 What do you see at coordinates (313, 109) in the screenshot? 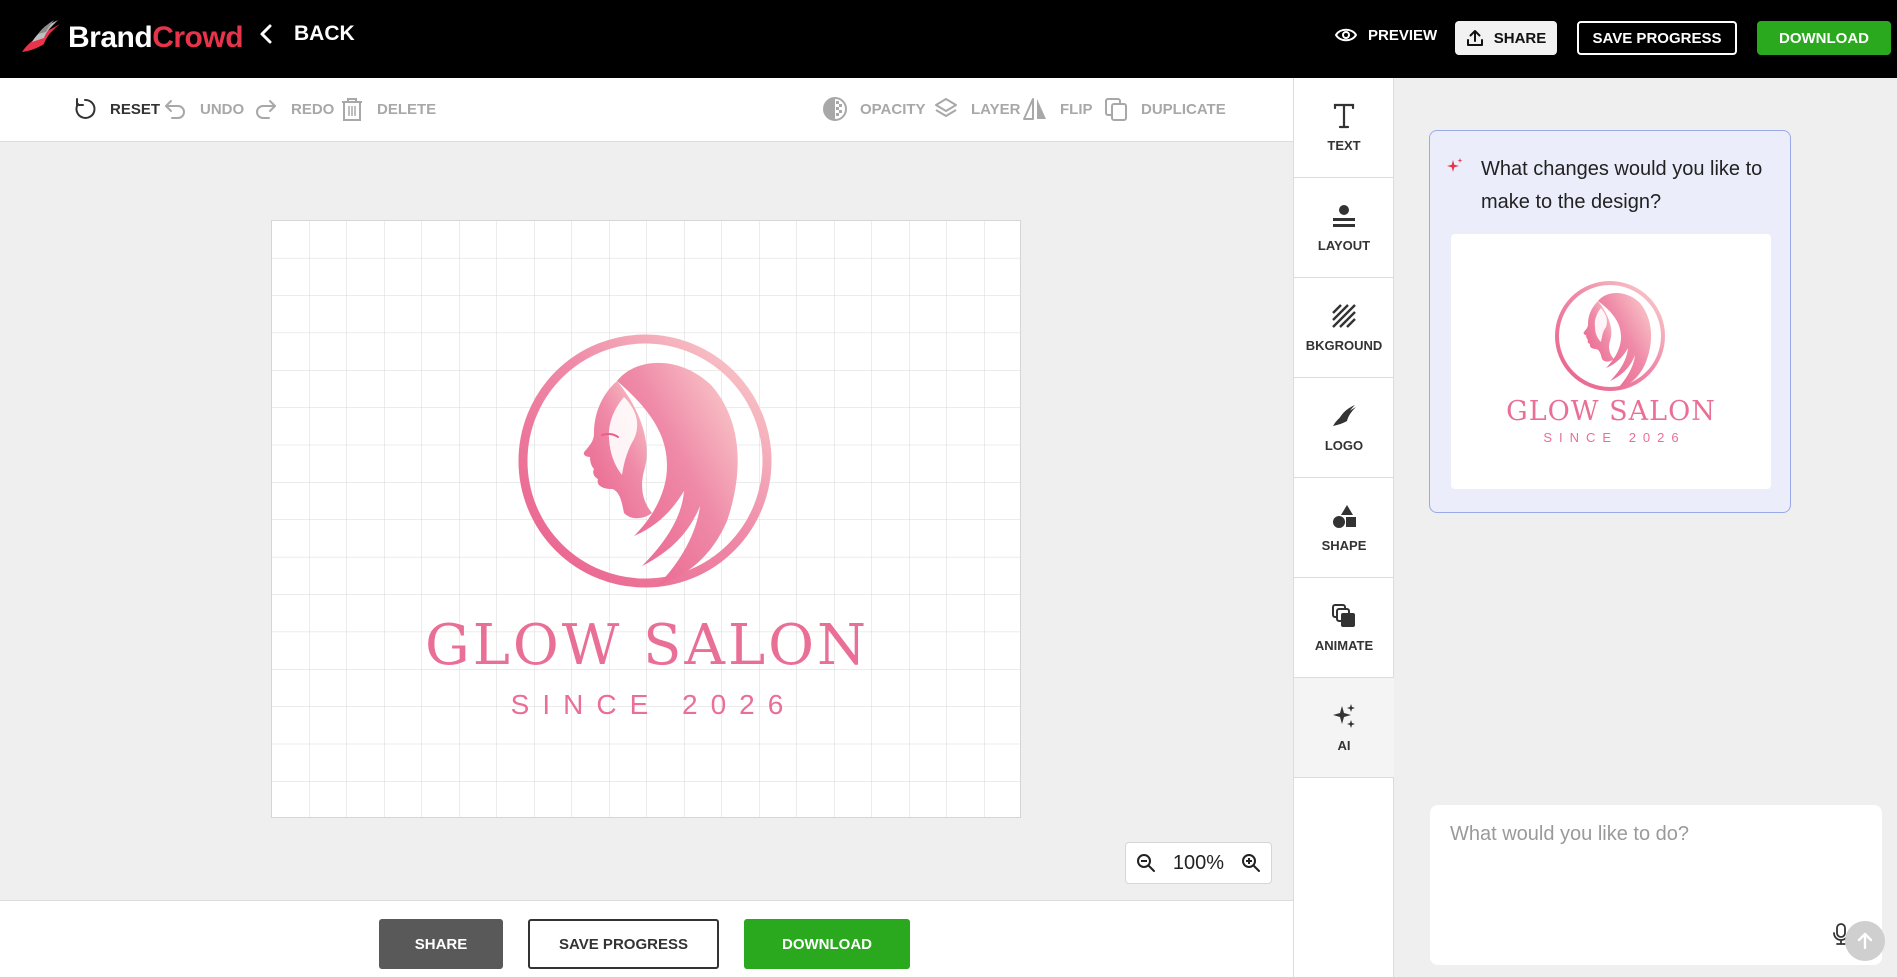
I see `redo-label: REDO` at bounding box center [313, 109].